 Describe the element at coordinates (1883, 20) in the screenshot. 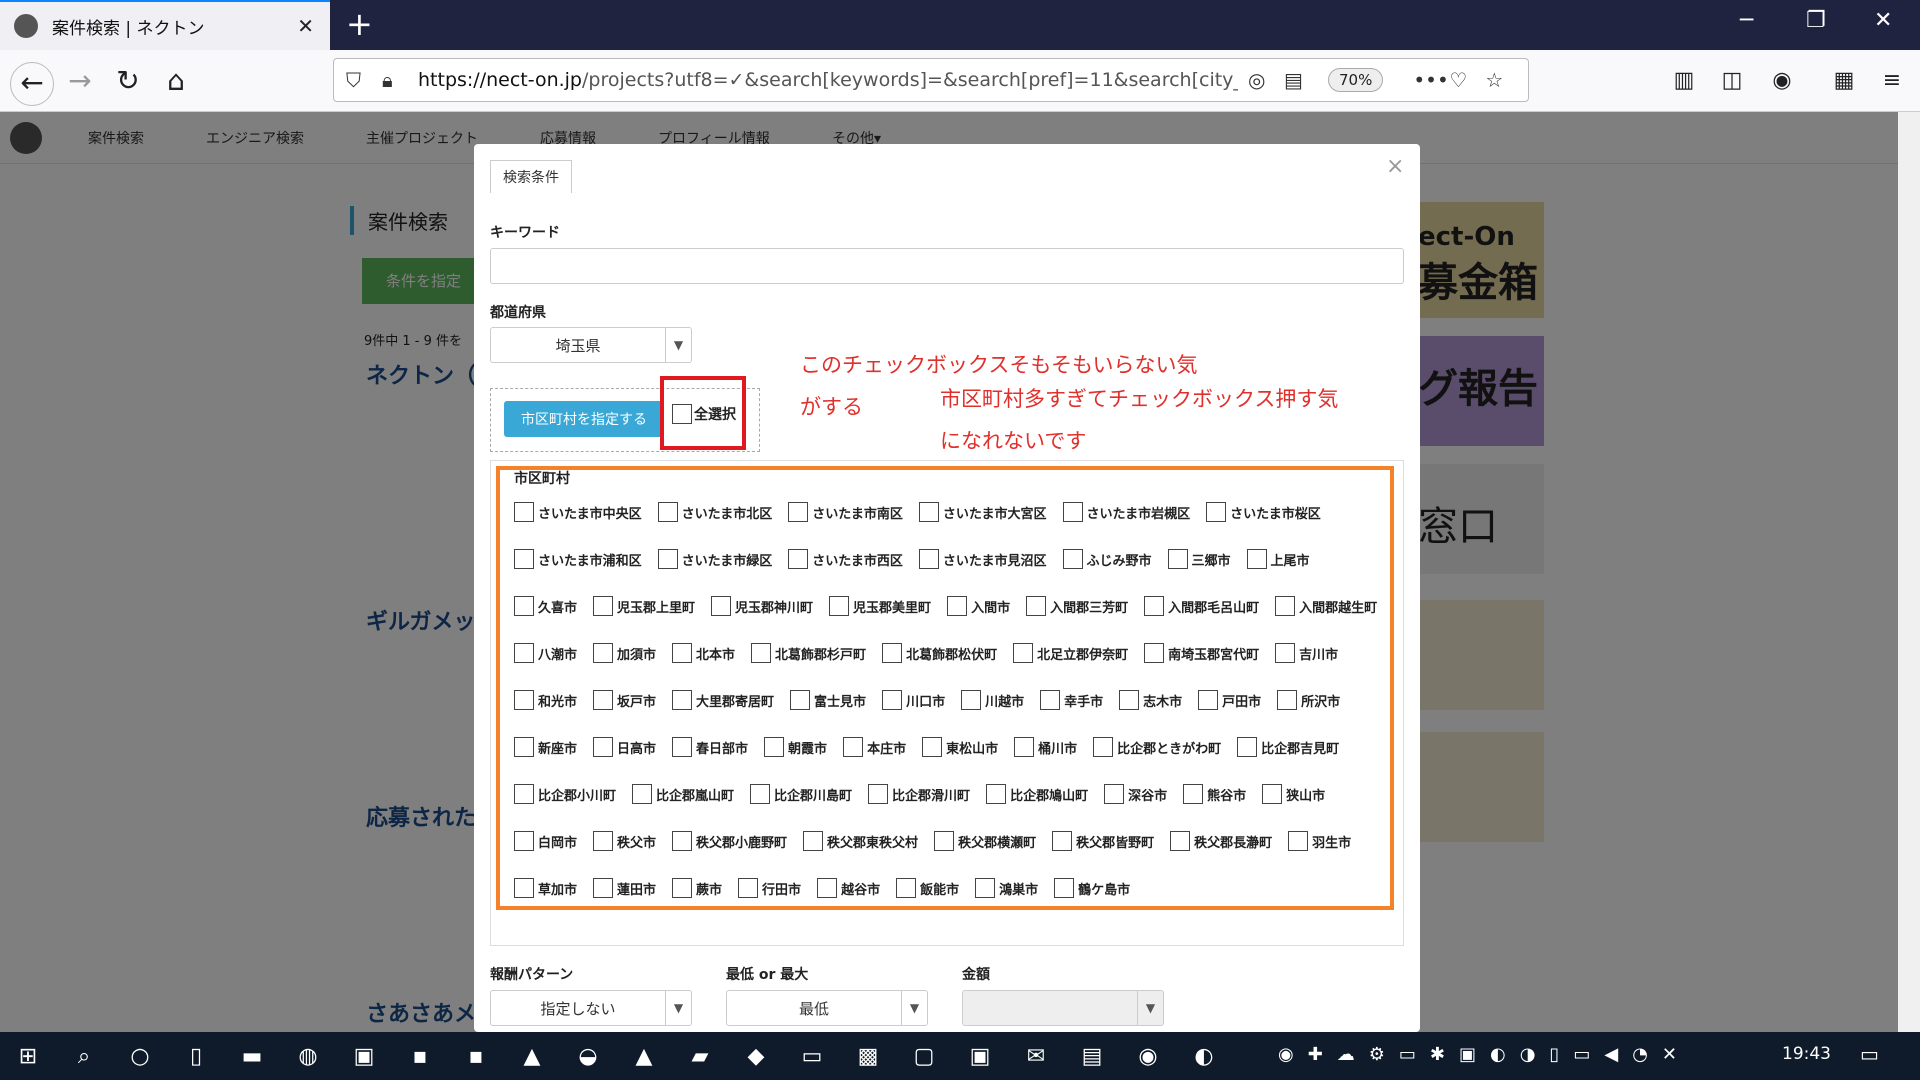

I see `window-close-icon: ✕` at that location.